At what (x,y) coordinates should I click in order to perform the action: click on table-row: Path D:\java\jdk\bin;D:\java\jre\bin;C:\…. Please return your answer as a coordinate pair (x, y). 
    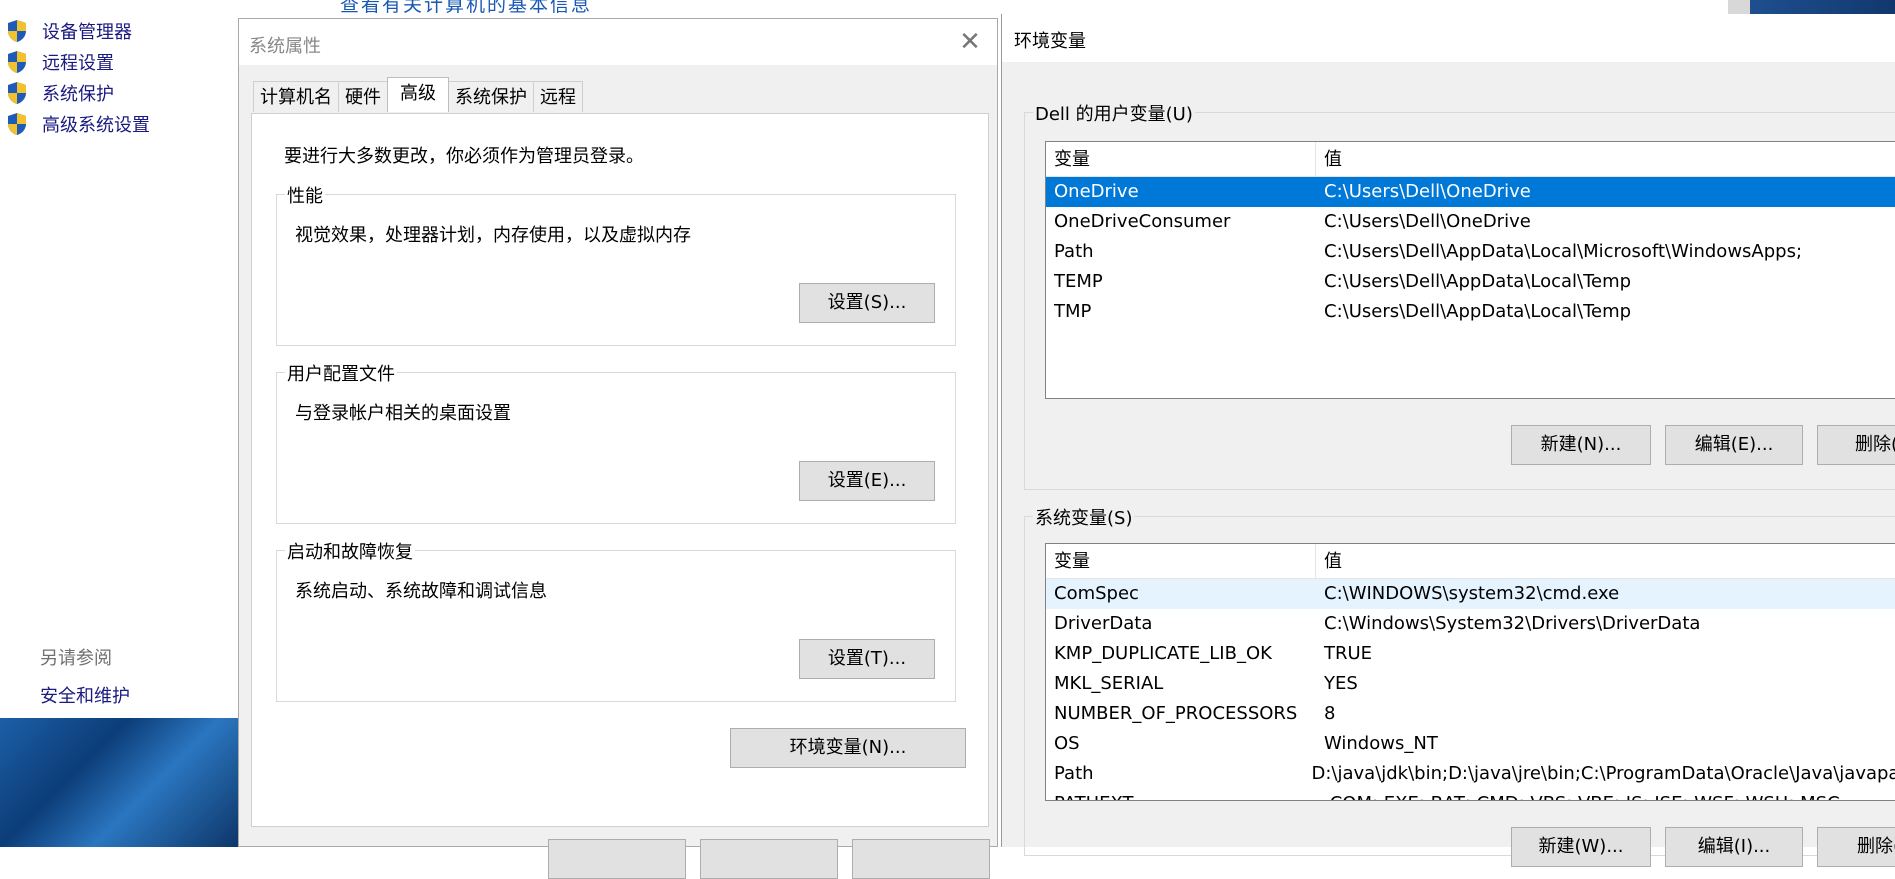
    Looking at the image, I should click on (1470, 774).